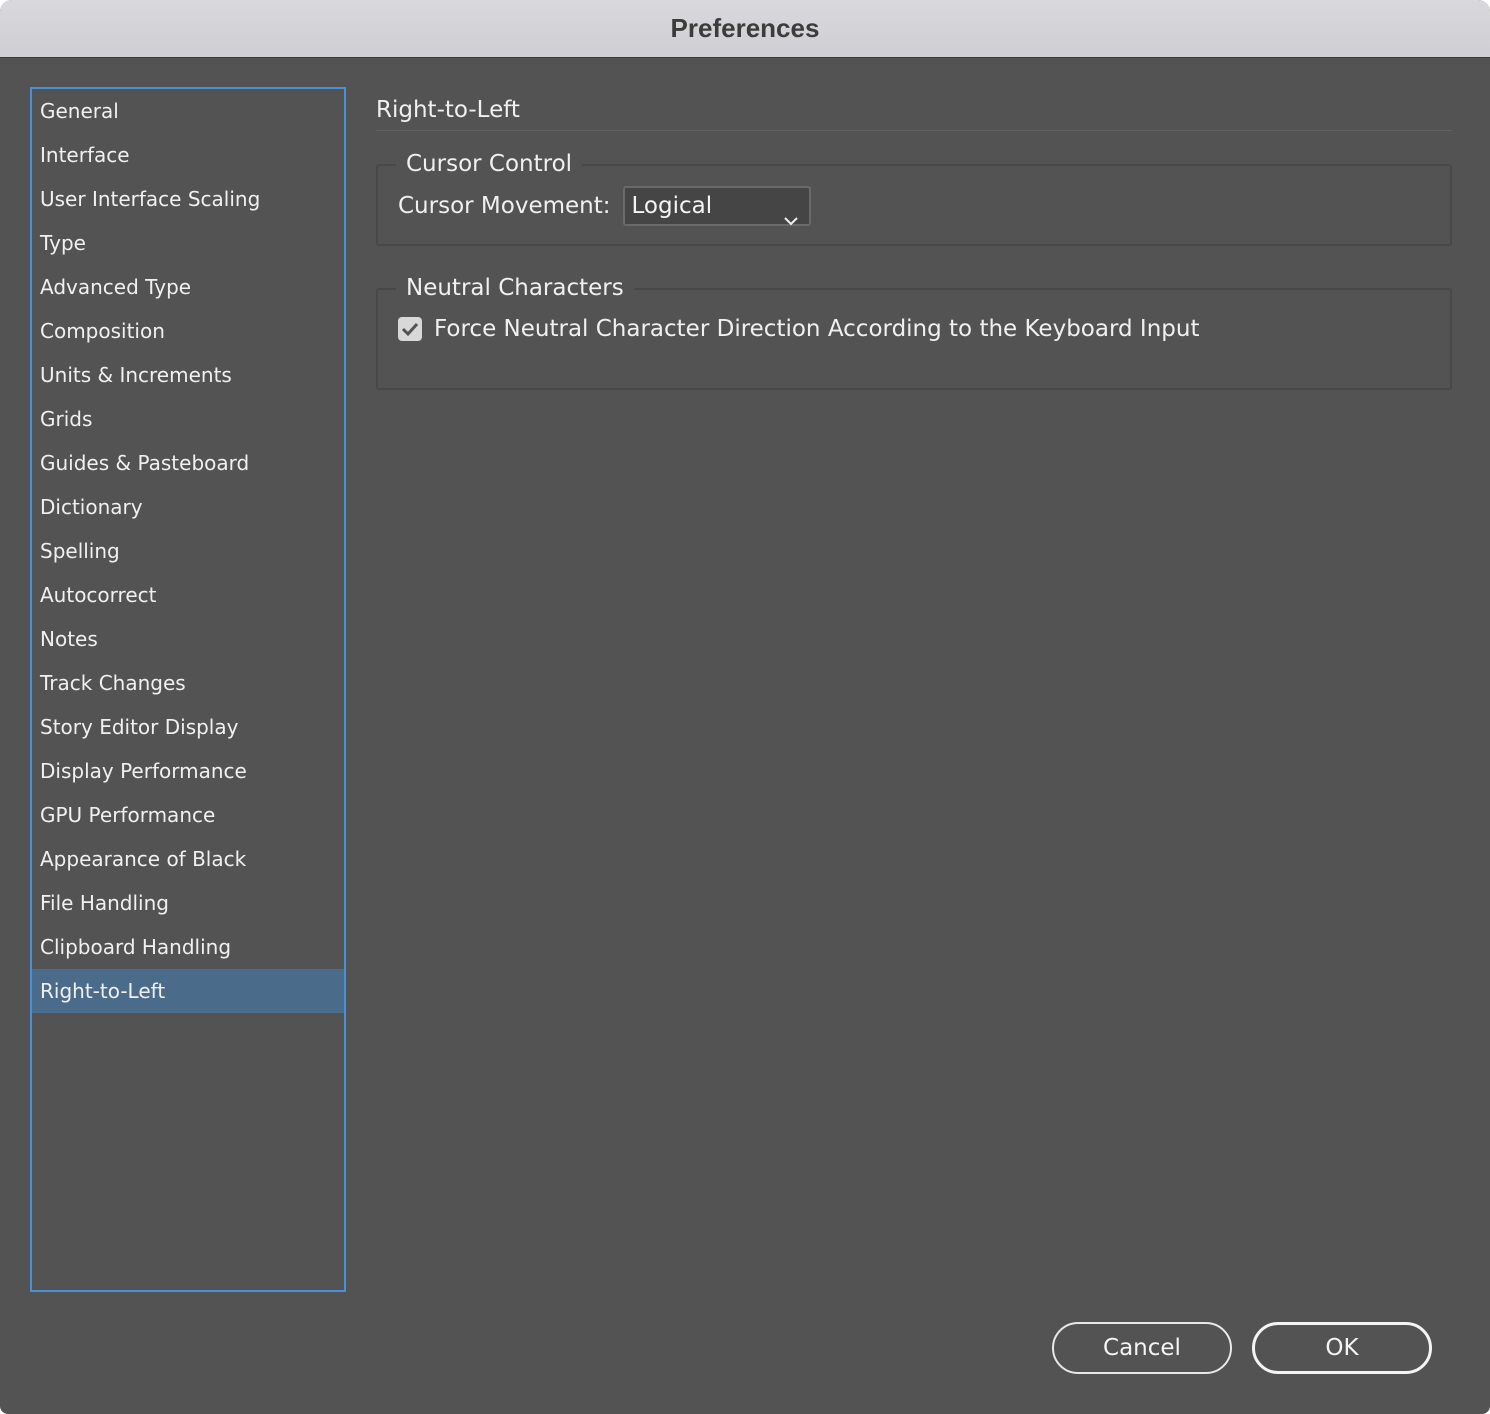 This screenshot has height=1414, width=1490. Describe the element at coordinates (188, 155) in the screenshot. I see `sidebar-item-interface: Interface` at that location.